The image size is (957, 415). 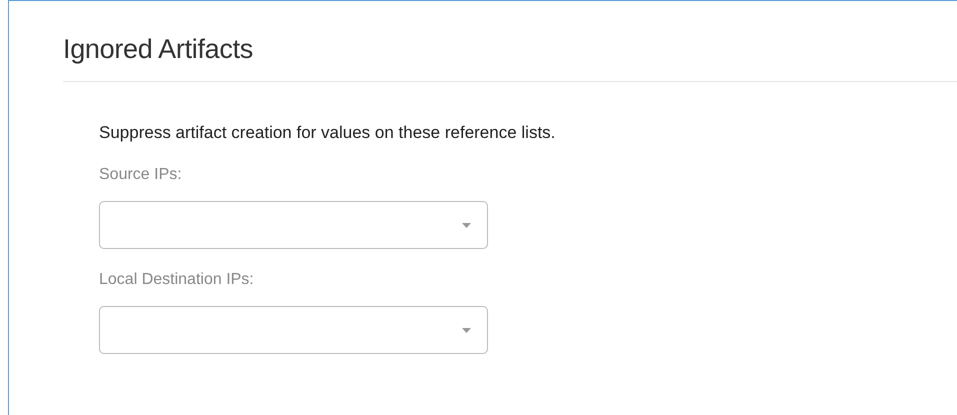 What do you see at coordinates (141, 175) in the screenshot?
I see `field-label: Source IPs:` at bounding box center [141, 175].